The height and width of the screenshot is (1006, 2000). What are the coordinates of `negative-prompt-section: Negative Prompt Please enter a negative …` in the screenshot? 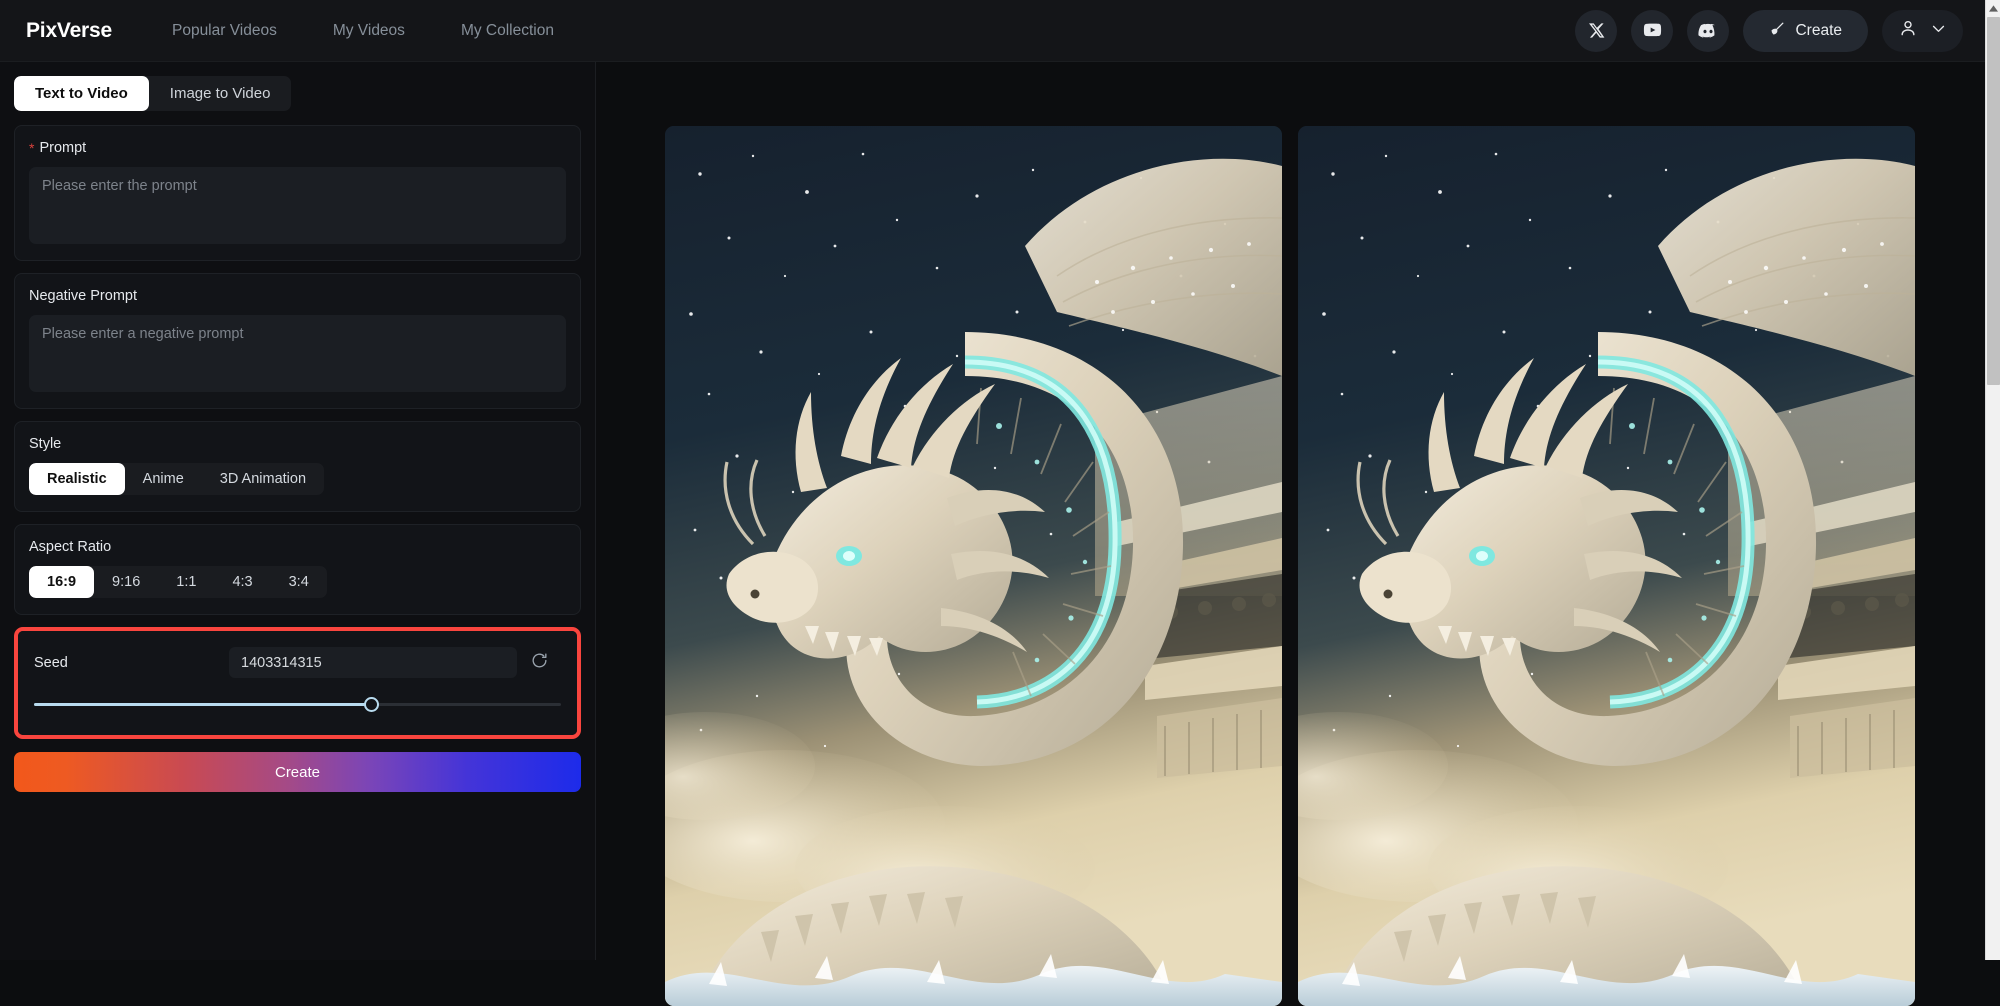 It's located at (297, 341).